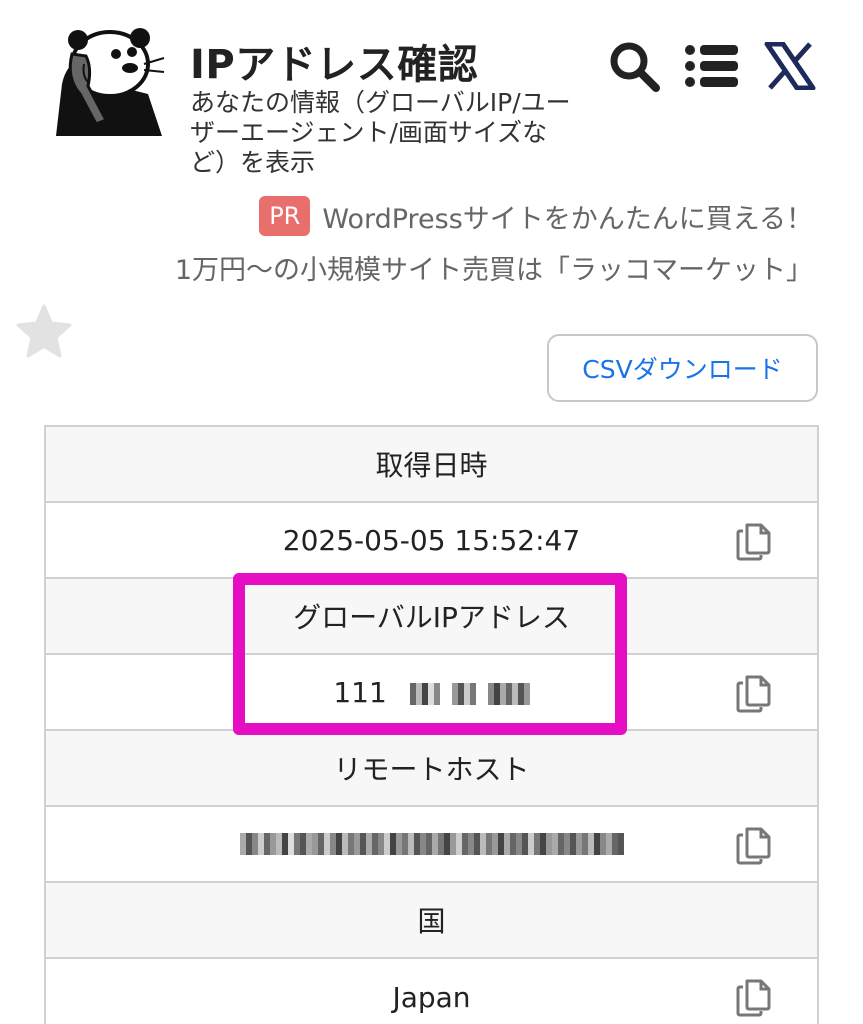 The width and height of the screenshot is (863, 1024). I want to click on table-row-value, so click(431, 845).